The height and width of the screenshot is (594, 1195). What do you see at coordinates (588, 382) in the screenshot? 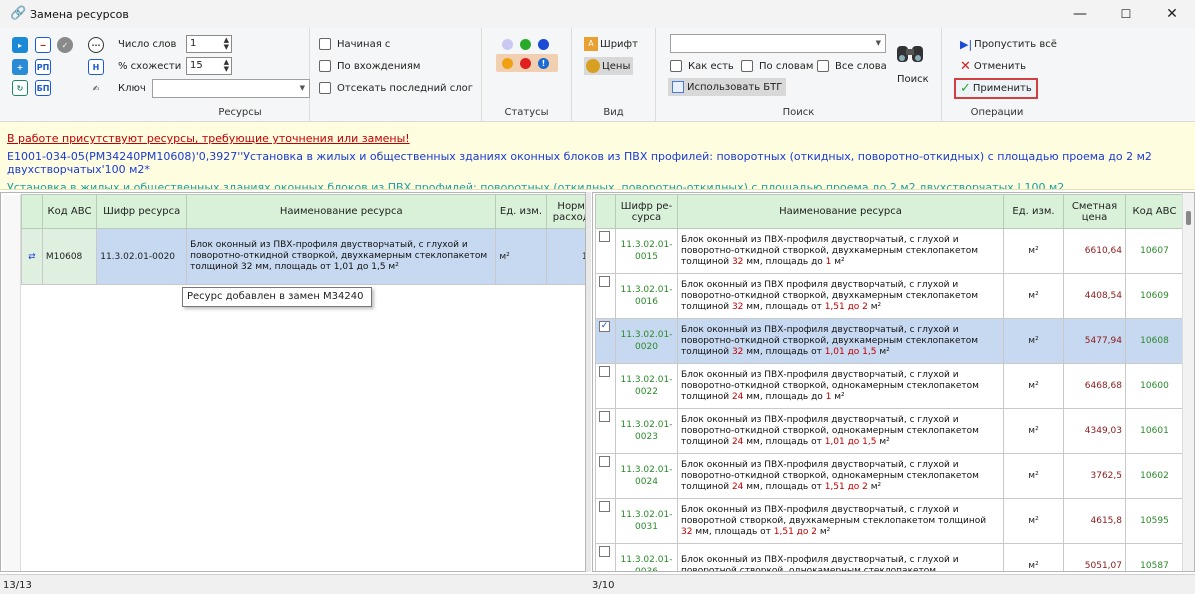
I see `panel-splitter` at bounding box center [588, 382].